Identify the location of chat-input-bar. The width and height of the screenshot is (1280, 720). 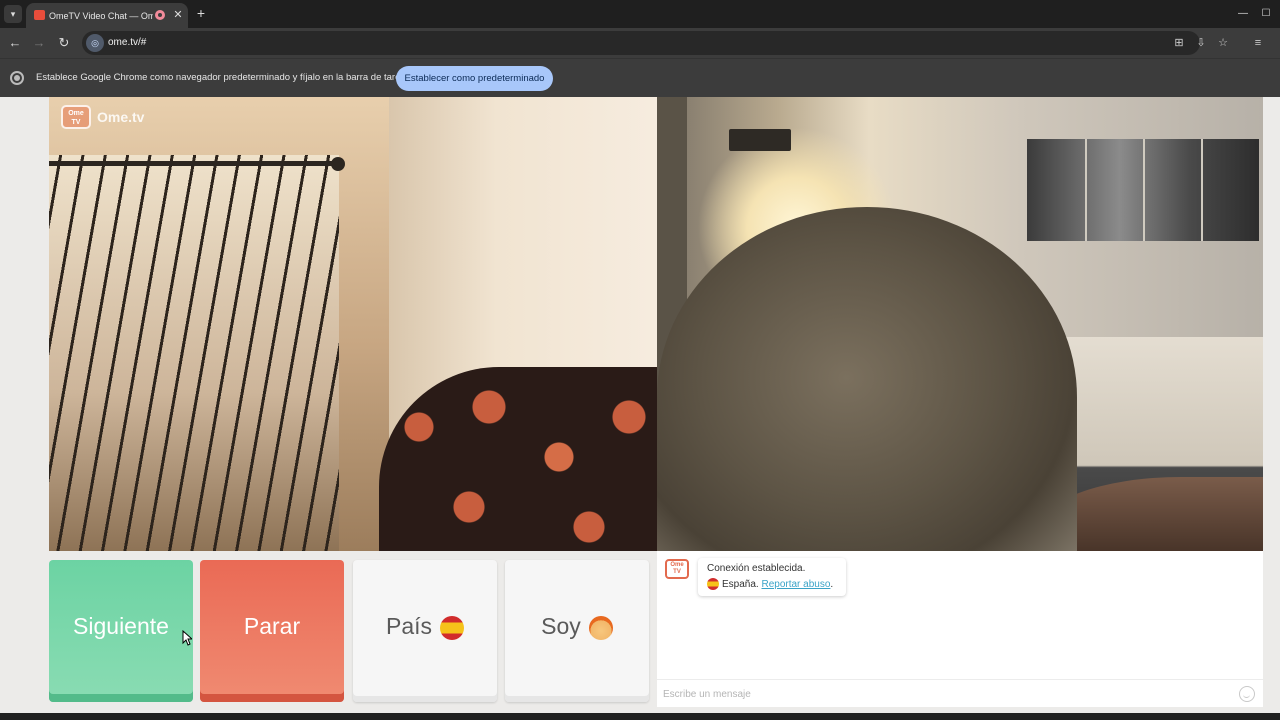
(960, 693).